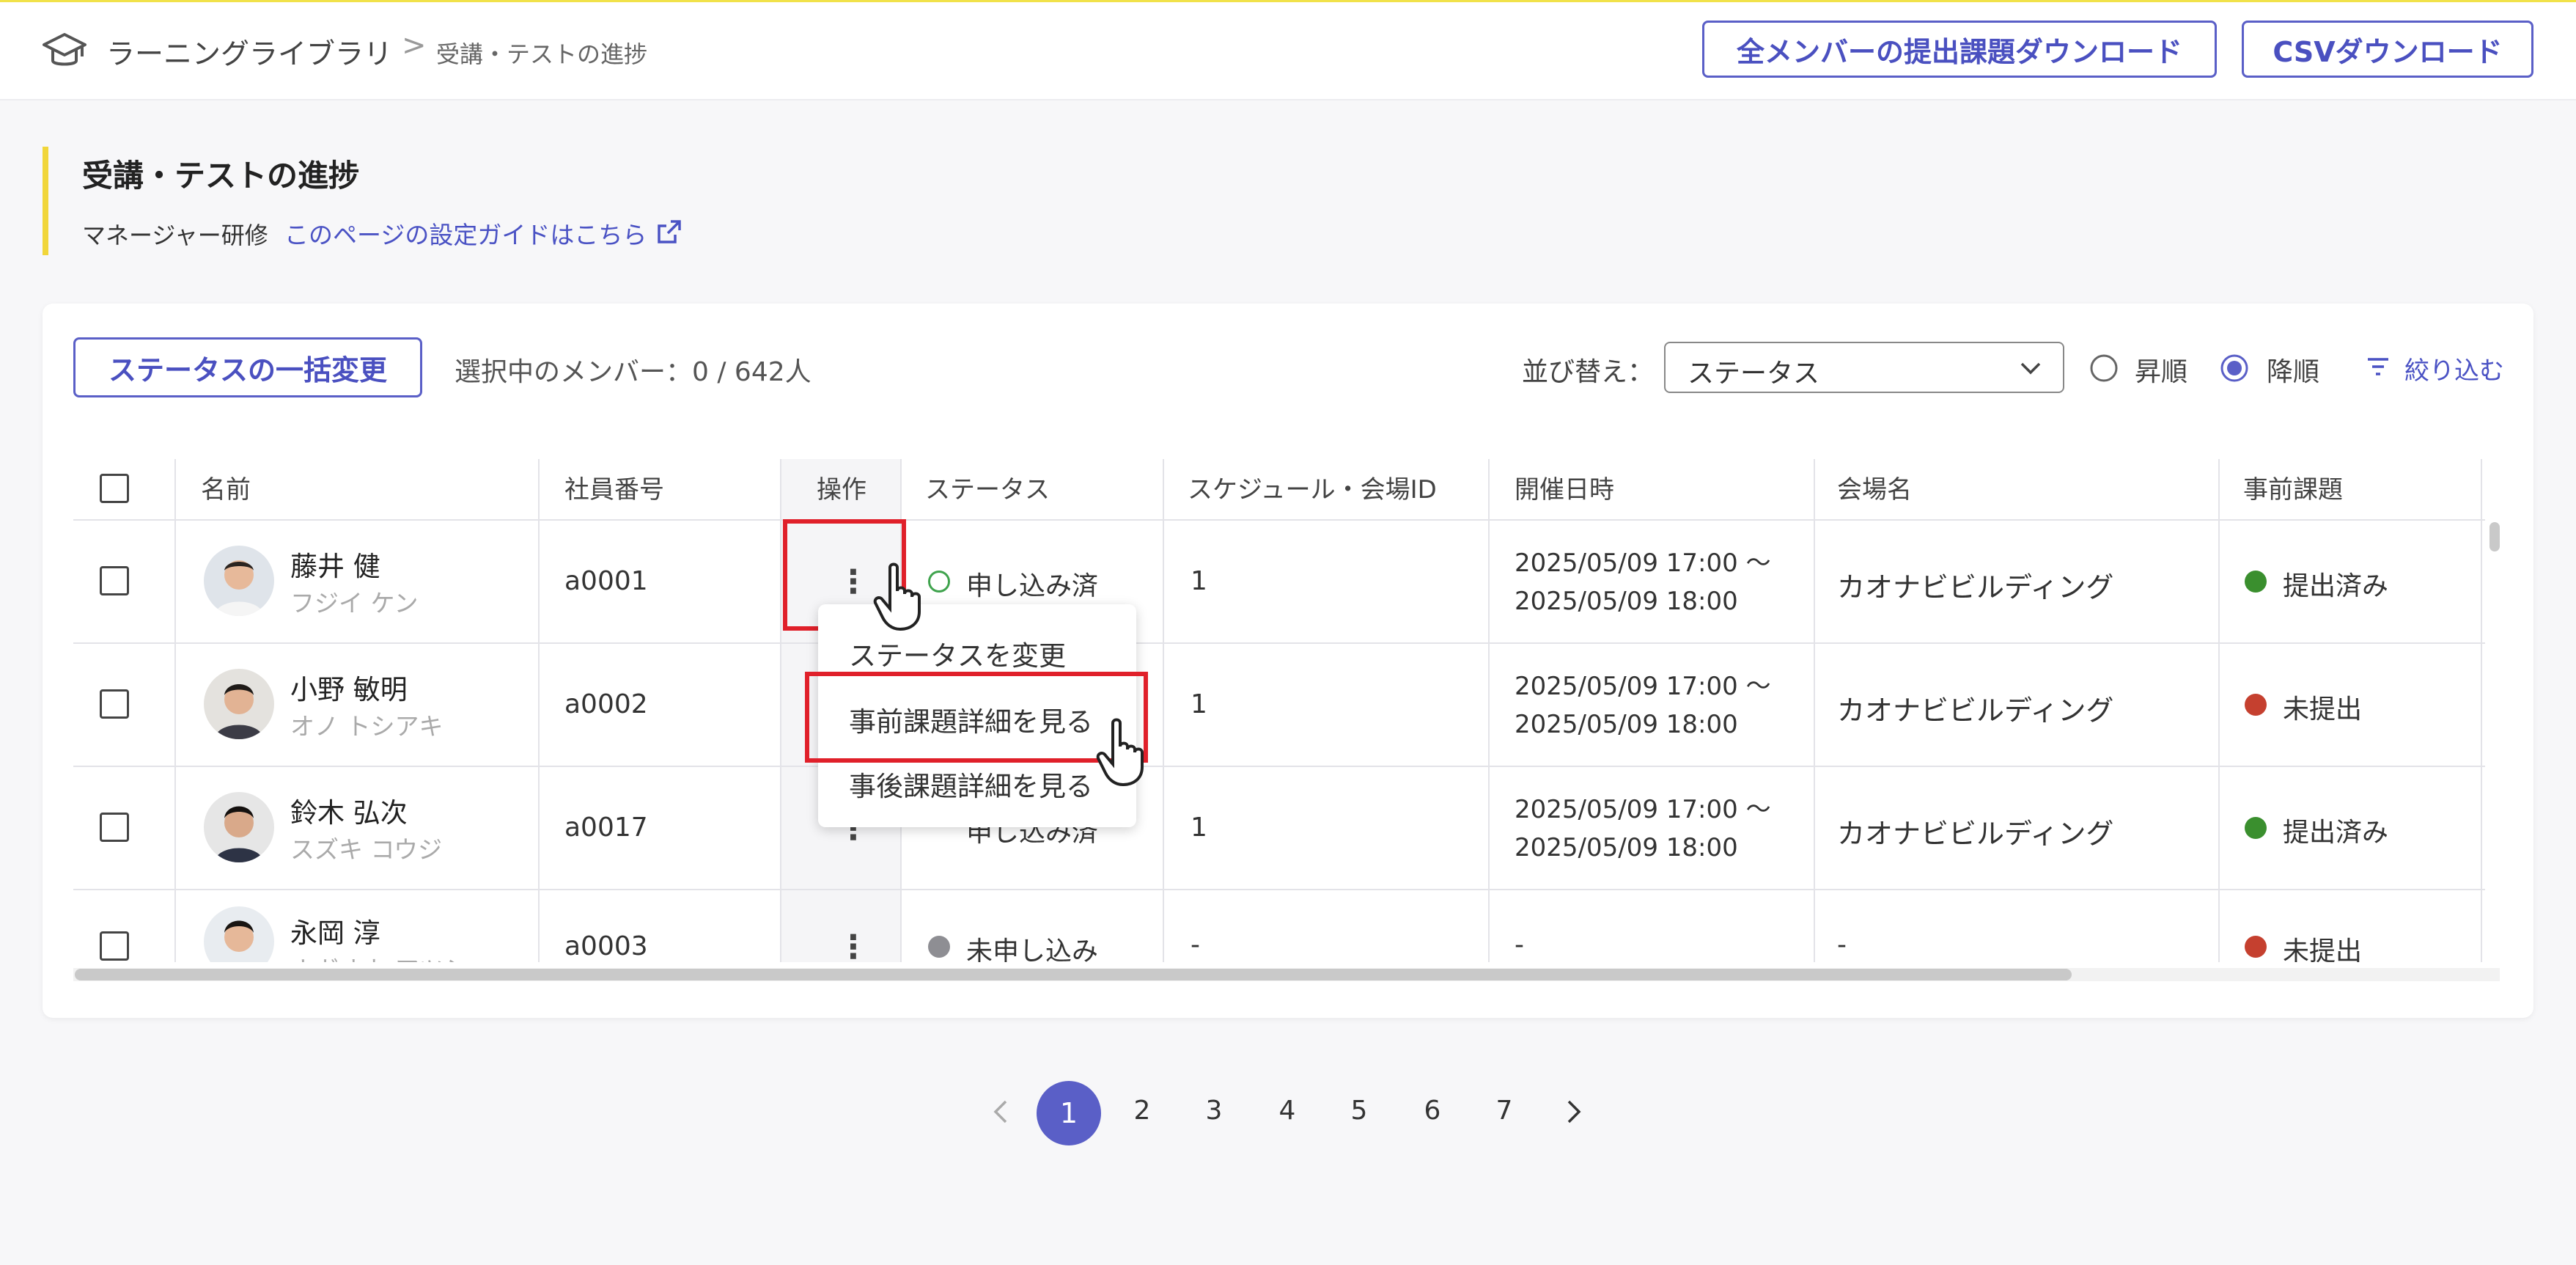 Image resolution: width=2576 pixels, height=1265 pixels. What do you see at coordinates (379, 956) in the screenshot?
I see `member-kana: ナガオカ アツシ` at bounding box center [379, 956].